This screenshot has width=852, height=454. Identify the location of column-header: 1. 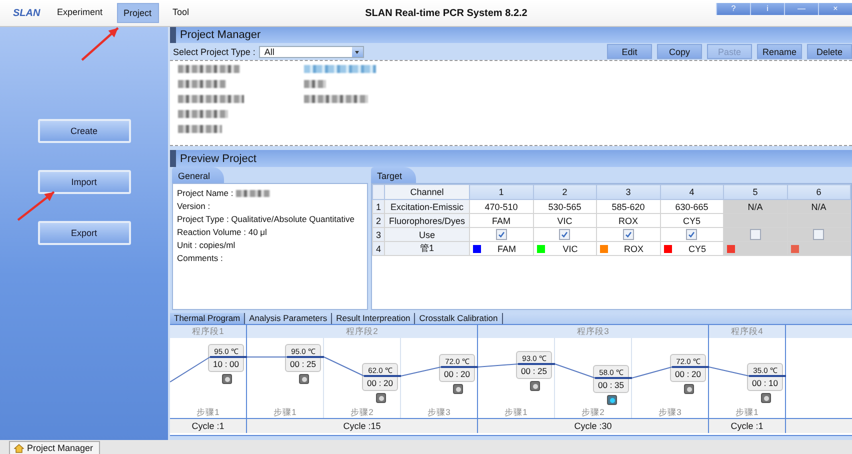
(501, 192).